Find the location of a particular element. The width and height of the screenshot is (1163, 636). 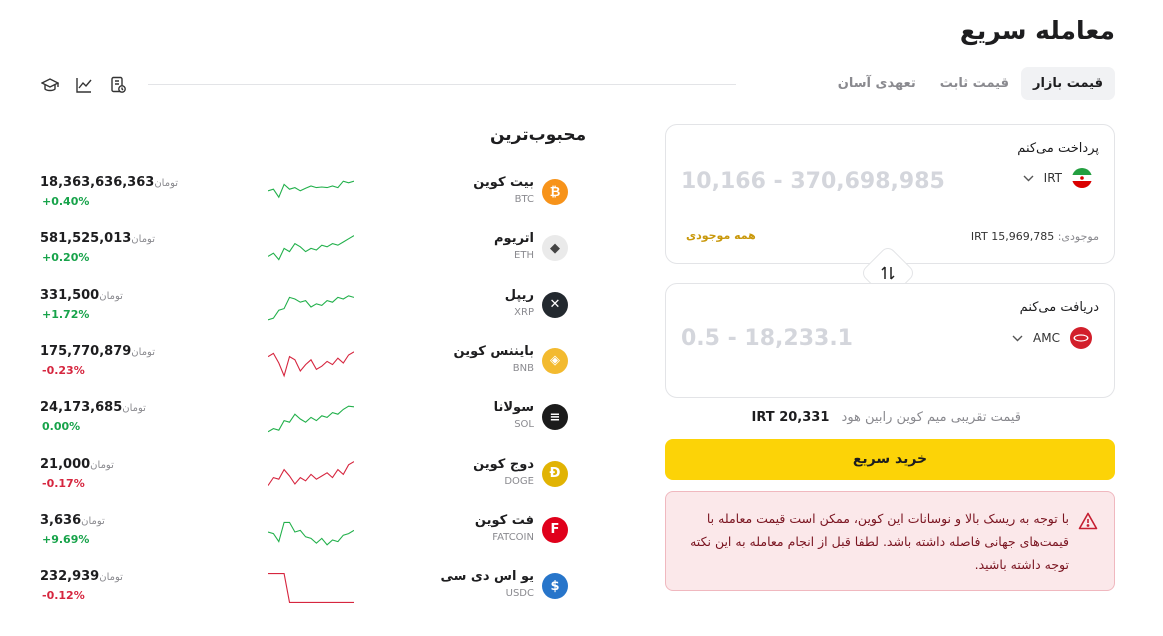

coin-price: تومان18,363,636,363 is located at coordinates (111, 182).